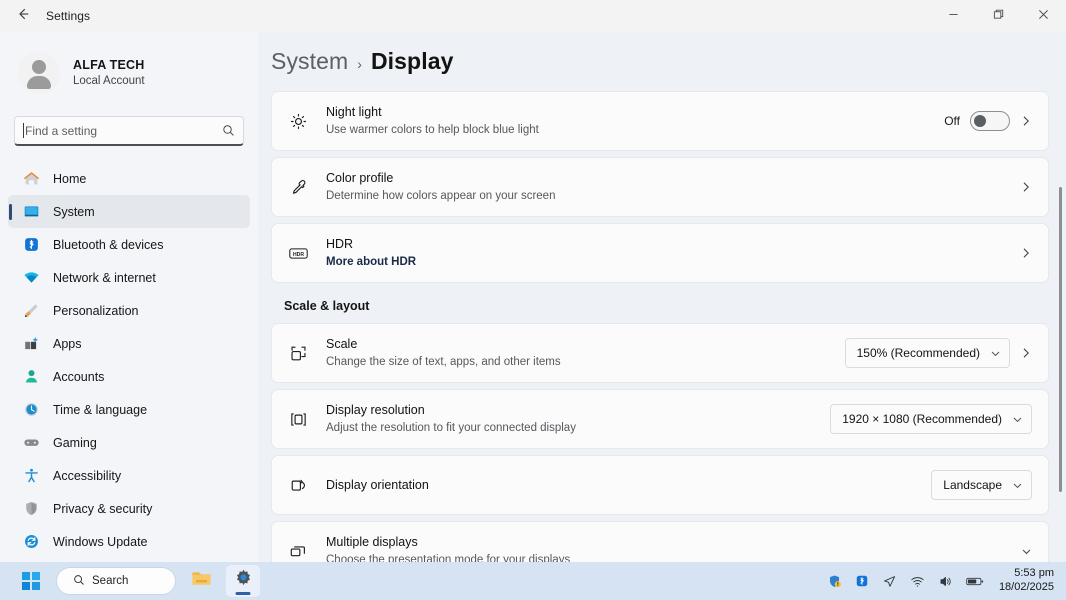 The width and height of the screenshot is (1066, 600). Describe the element at coordinates (412, 61) in the screenshot. I see `page-title: Display` at that location.